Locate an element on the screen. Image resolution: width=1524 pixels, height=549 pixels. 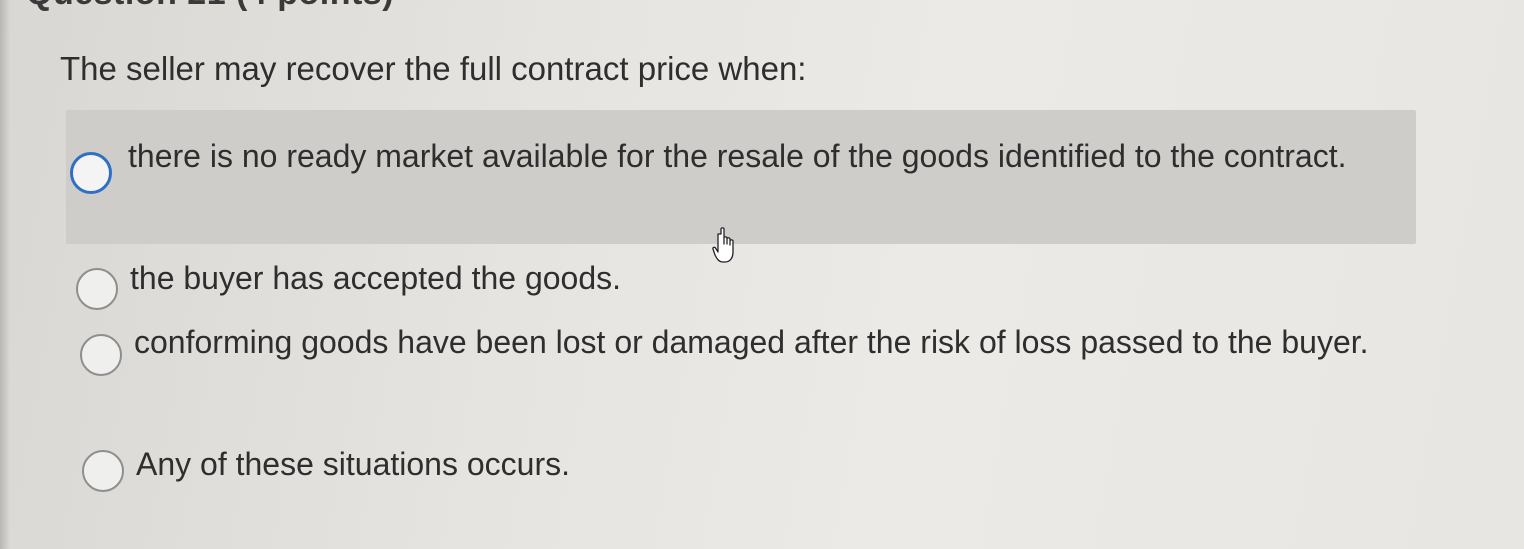
left-edge-shadow is located at coordinates (5, 274).